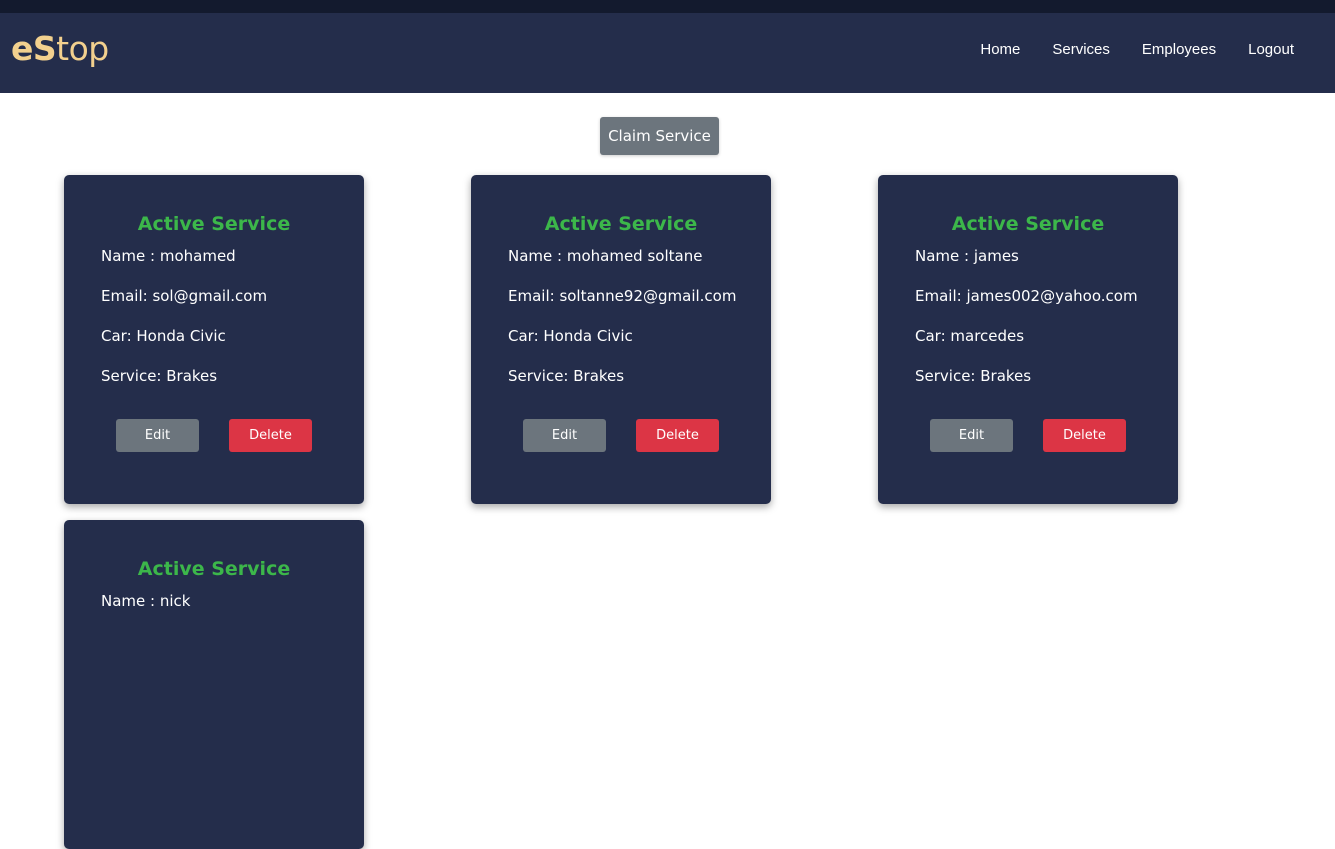 The height and width of the screenshot is (849, 1335). What do you see at coordinates (34, 48) in the screenshot?
I see `logo-bold-part: eS` at bounding box center [34, 48].